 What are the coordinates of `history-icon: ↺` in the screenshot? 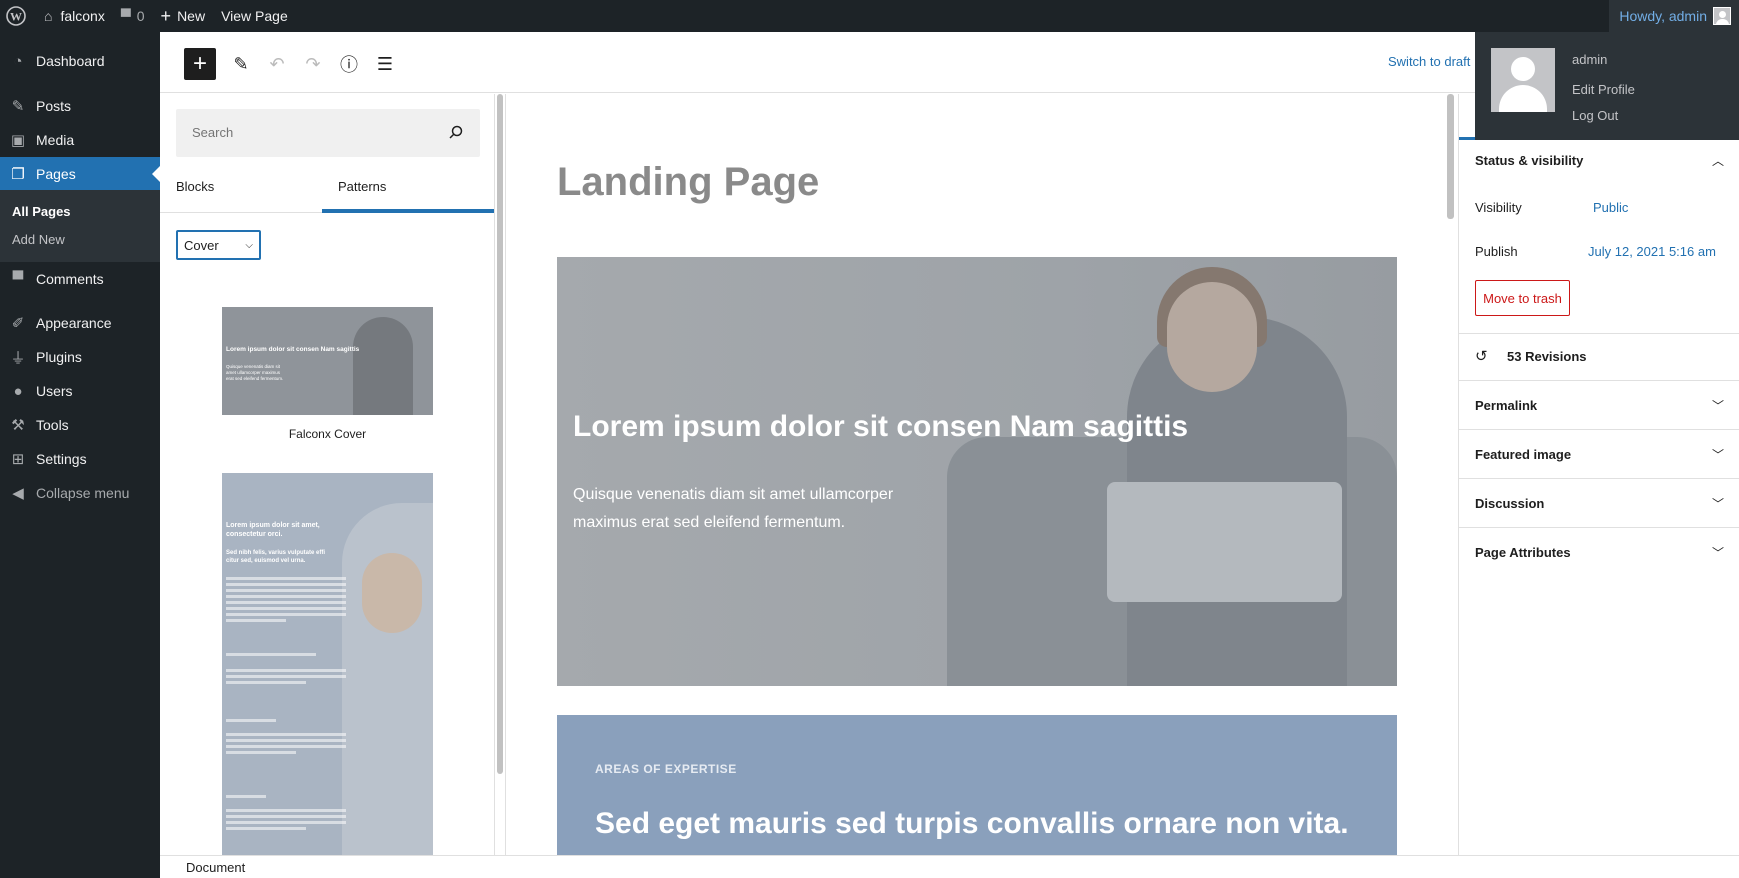 It's located at (1481, 356).